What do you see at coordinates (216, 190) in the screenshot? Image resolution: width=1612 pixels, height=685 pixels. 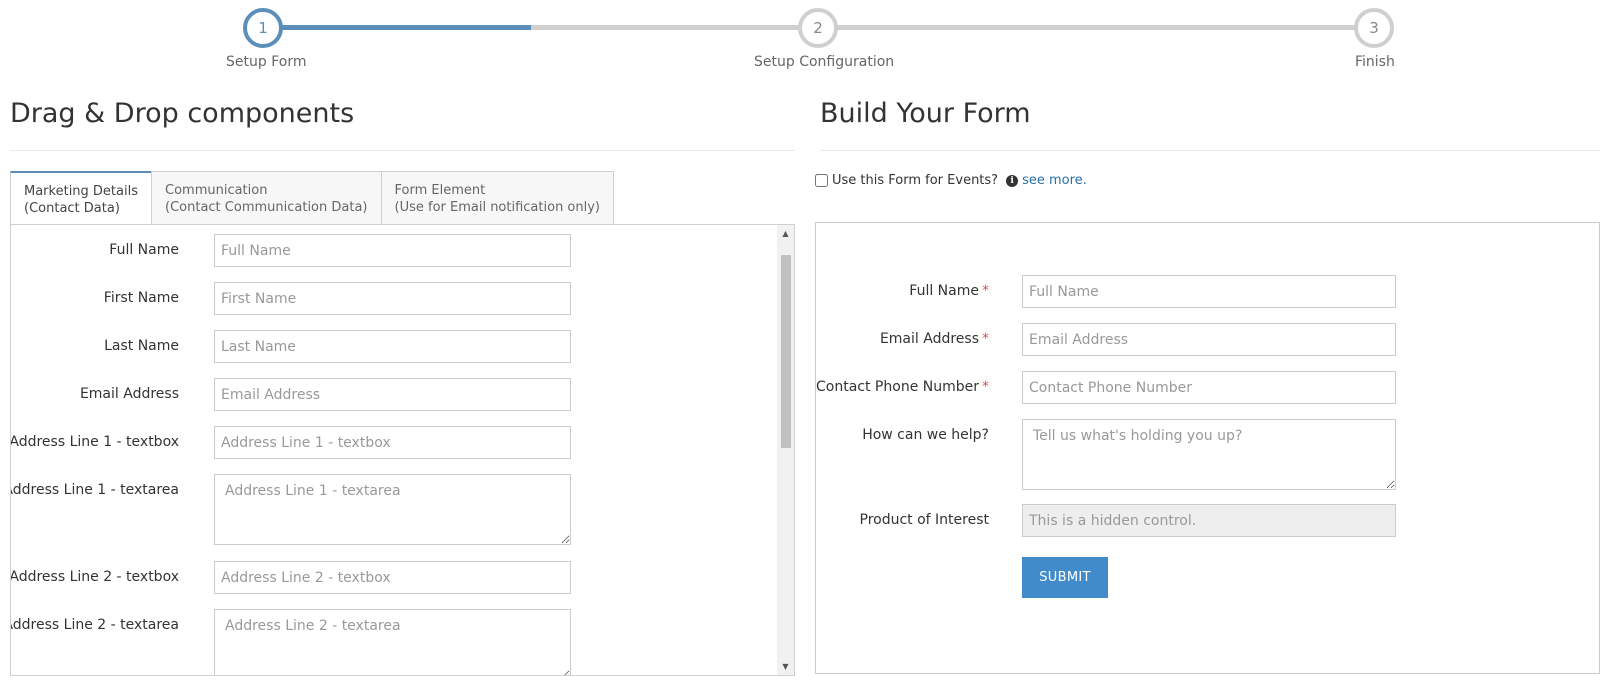 I see `tab-communication-title: Communication` at bounding box center [216, 190].